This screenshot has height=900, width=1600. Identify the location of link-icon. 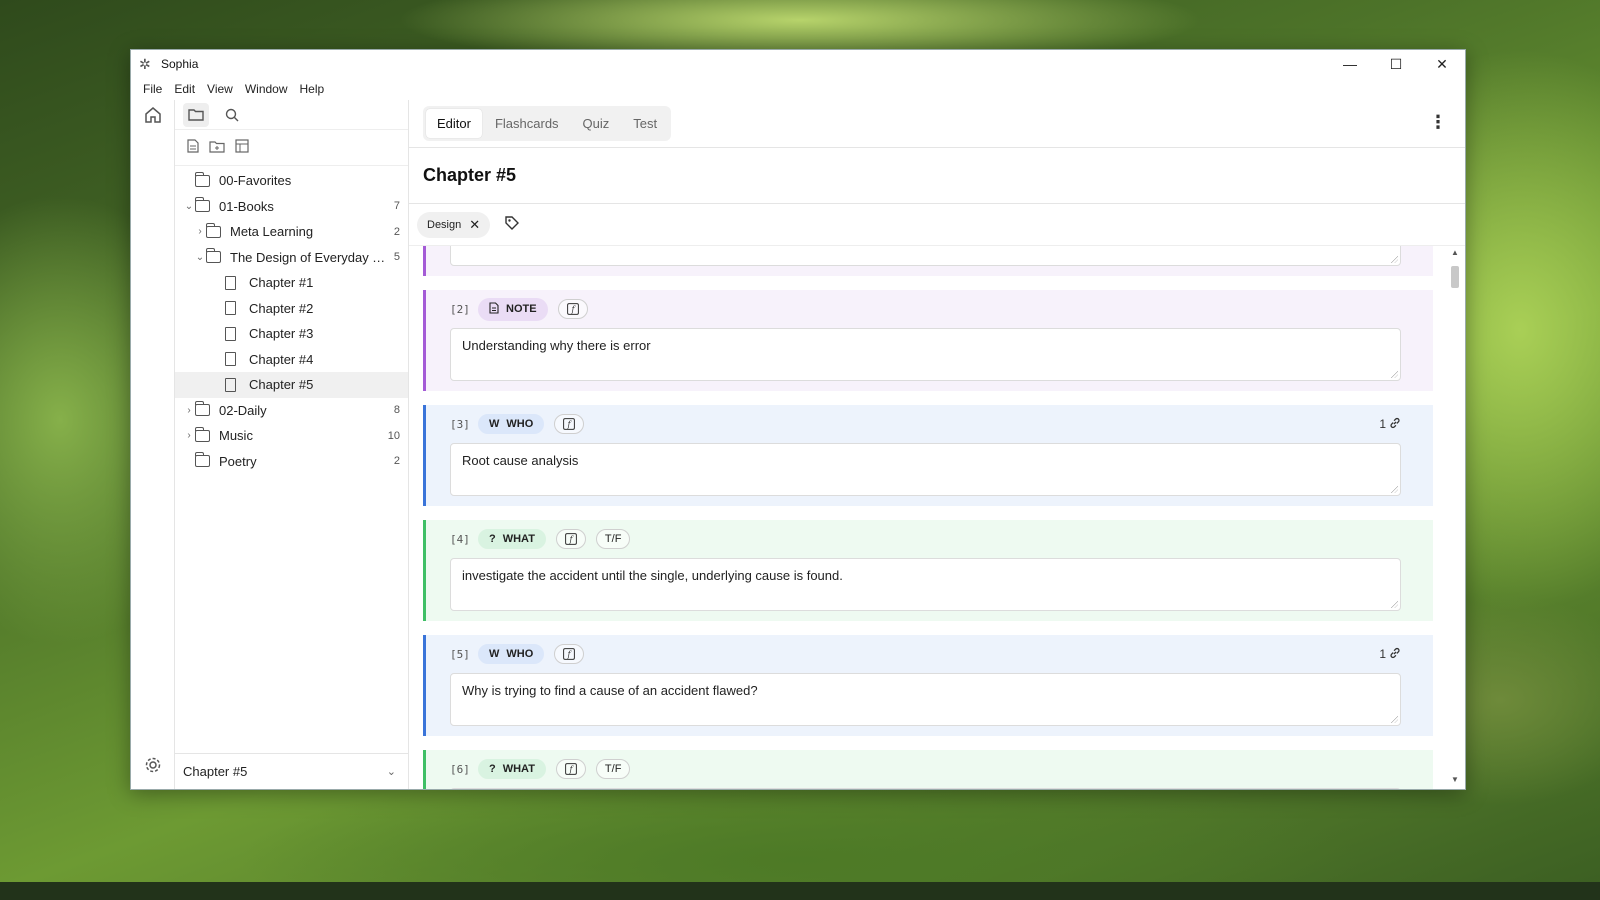
(1395, 654).